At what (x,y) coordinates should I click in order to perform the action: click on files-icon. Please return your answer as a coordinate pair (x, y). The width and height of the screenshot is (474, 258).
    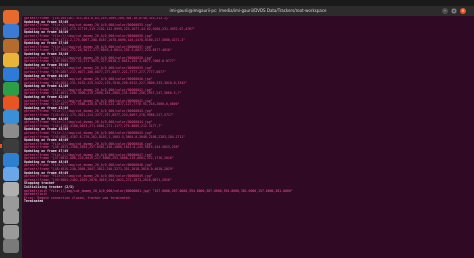
    Looking at the image, I should click on (11, 45).